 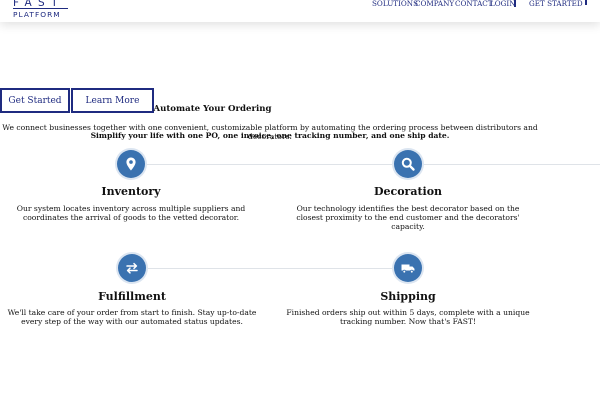 I want to click on section-title: Automate Your Ordering, so click(x=212, y=109).